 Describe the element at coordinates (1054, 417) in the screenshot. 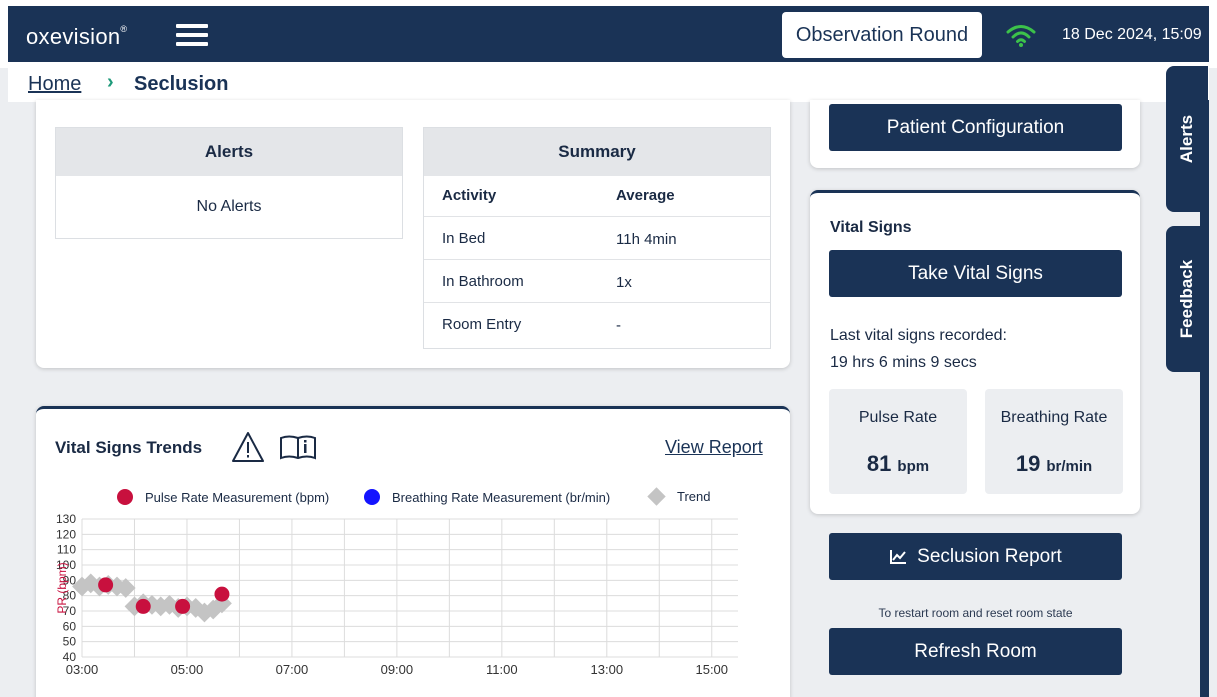

I see `breathing-rate-label: Breathing Rate` at that location.